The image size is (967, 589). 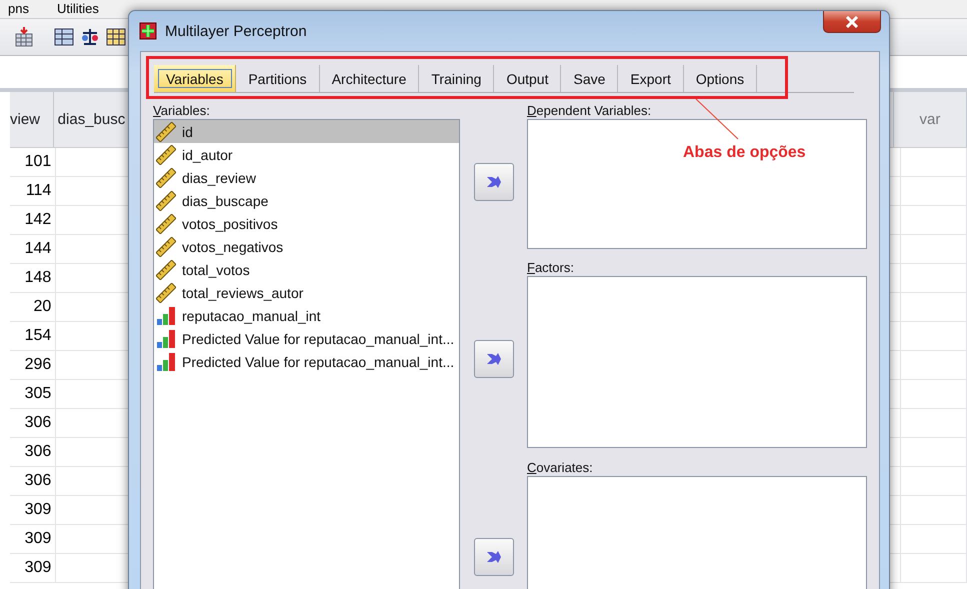 What do you see at coordinates (306, 223) in the screenshot?
I see `variable-item: votos_positivos` at bounding box center [306, 223].